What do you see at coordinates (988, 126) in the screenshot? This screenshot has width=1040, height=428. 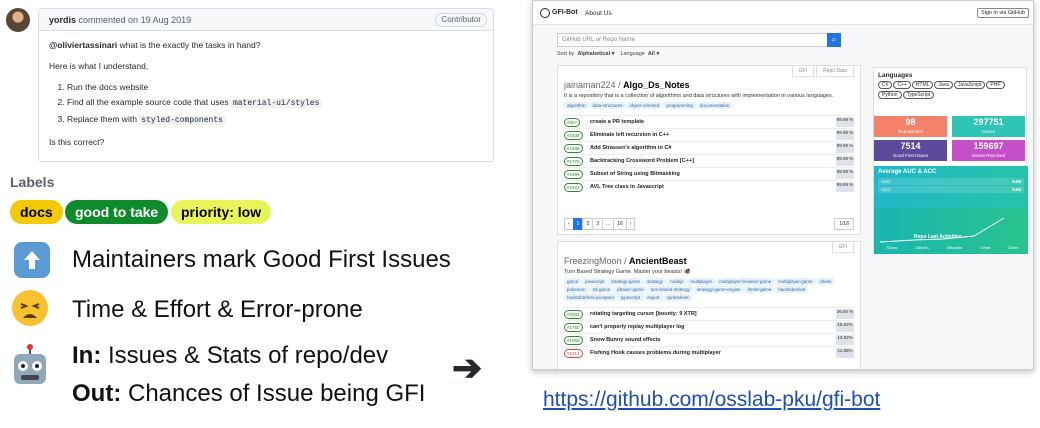 I see `stat-tile-issues: 297751 Issues` at bounding box center [988, 126].